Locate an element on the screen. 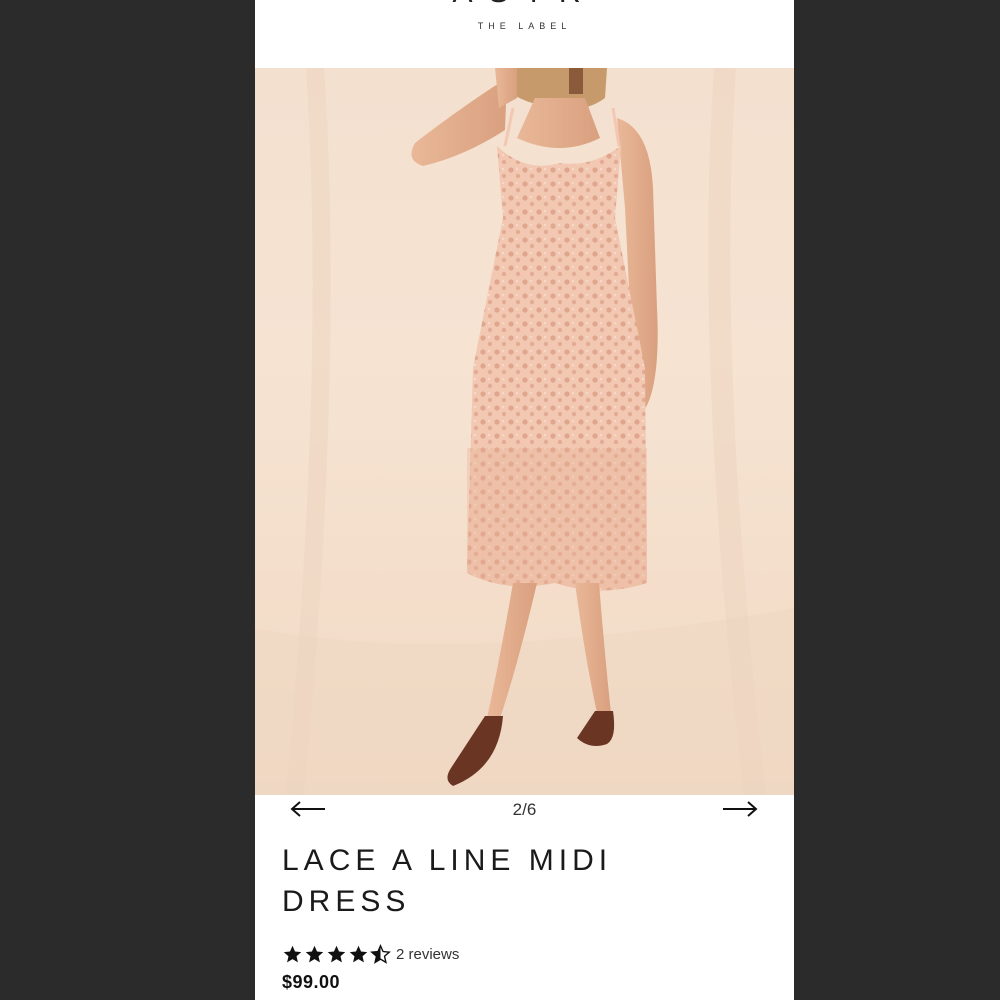 This screenshot has height=1000, width=1000. product-title: LACE A LINE MIDI DRESS is located at coordinates (522, 881).